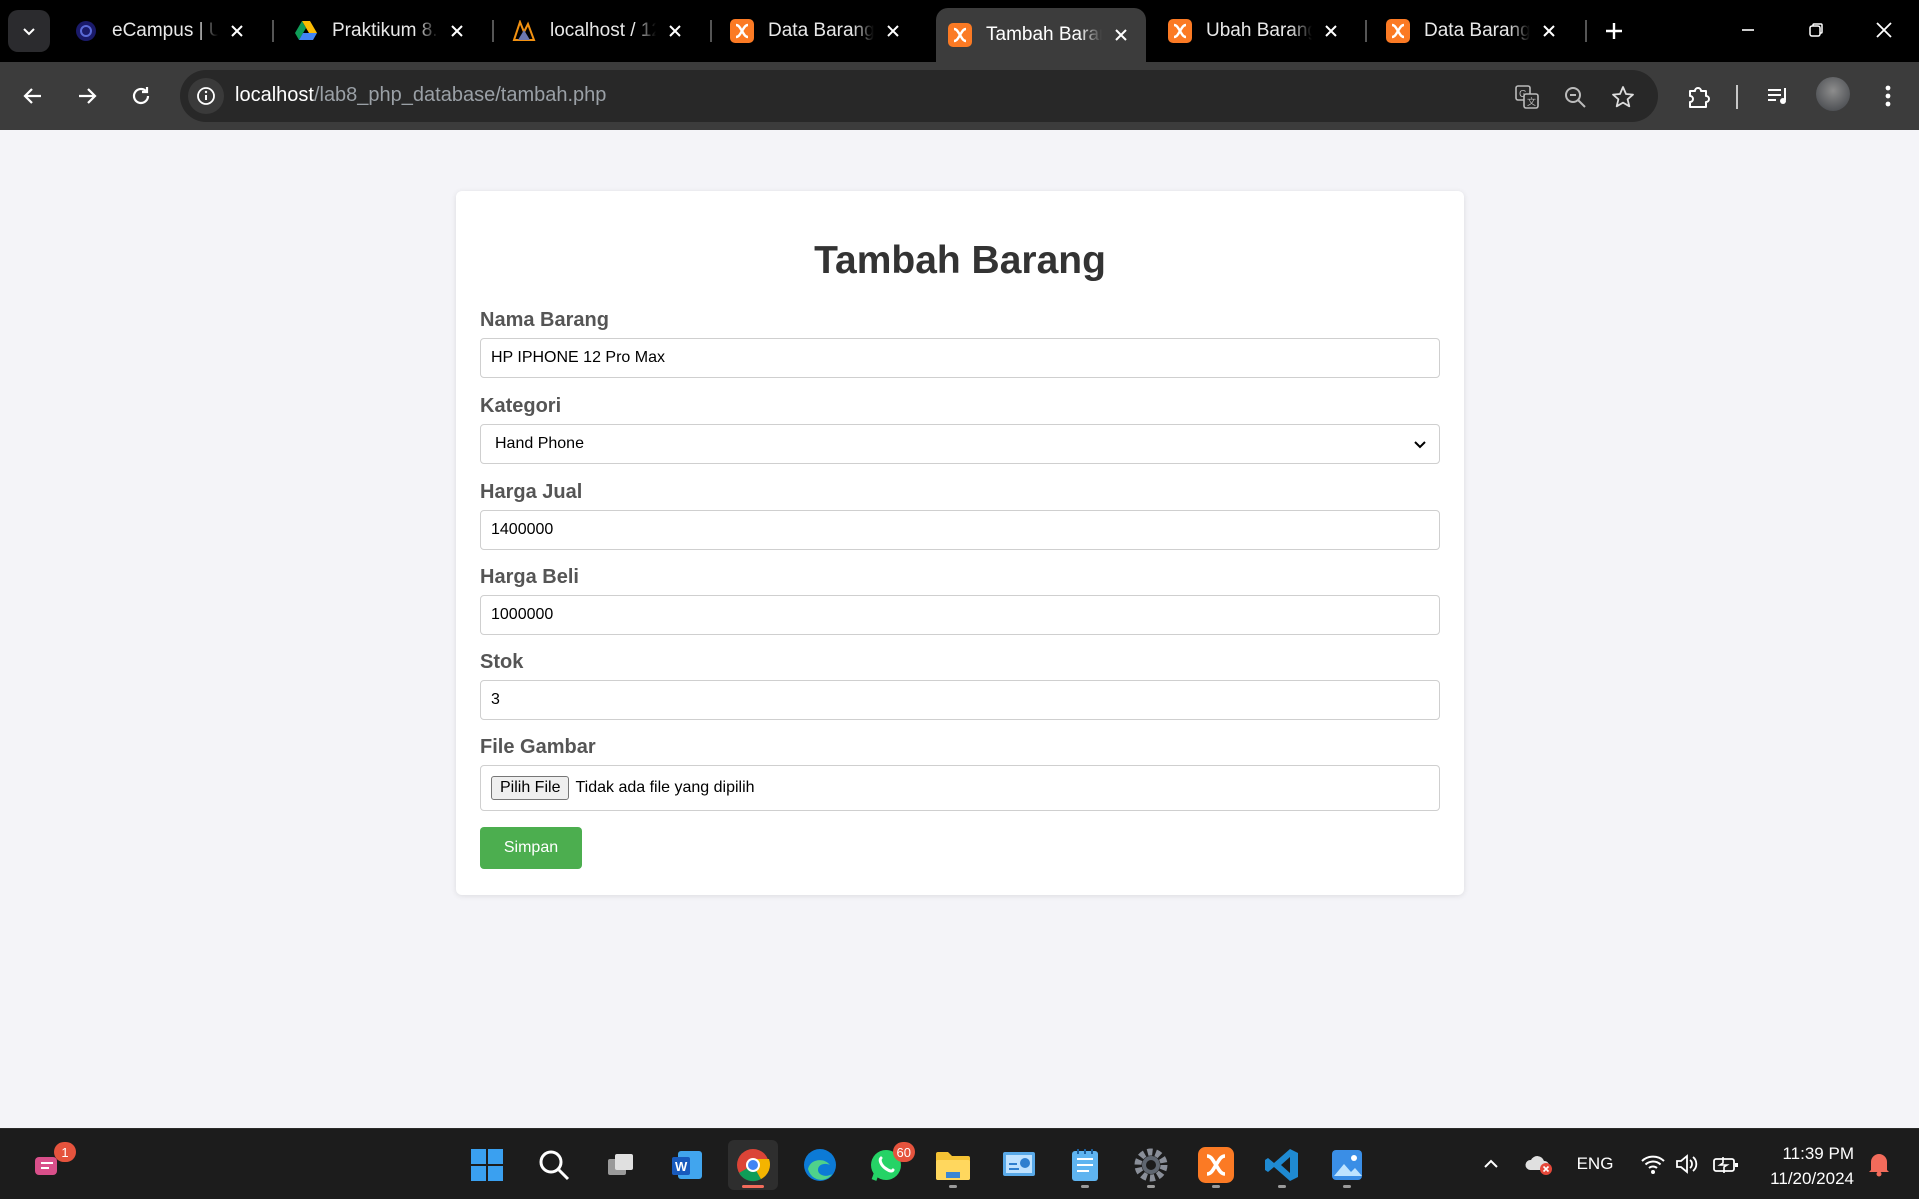 The width and height of the screenshot is (1919, 1199). What do you see at coordinates (382, 31) in the screenshot?
I see `tab-praktikum: Praktikum 8.p` at bounding box center [382, 31].